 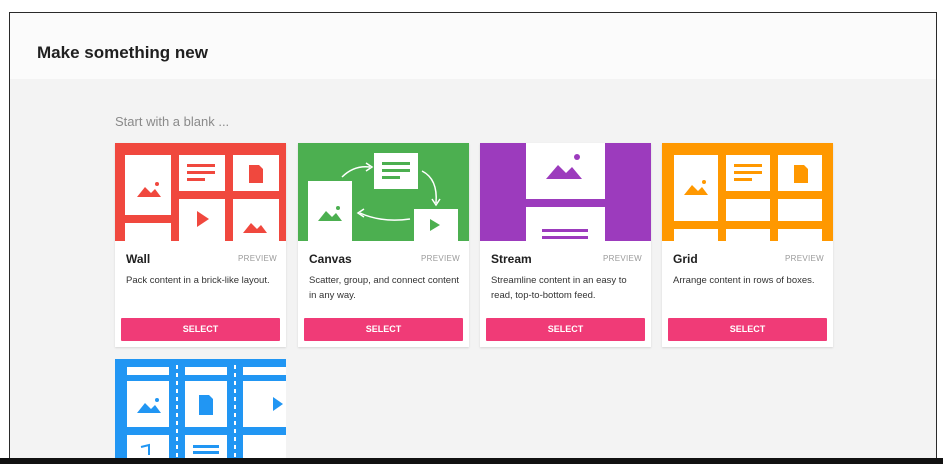 What do you see at coordinates (198, 280) in the screenshot?
I see `card-description: Pack content in a brick-like layout.` at bounding box center [198, 280].